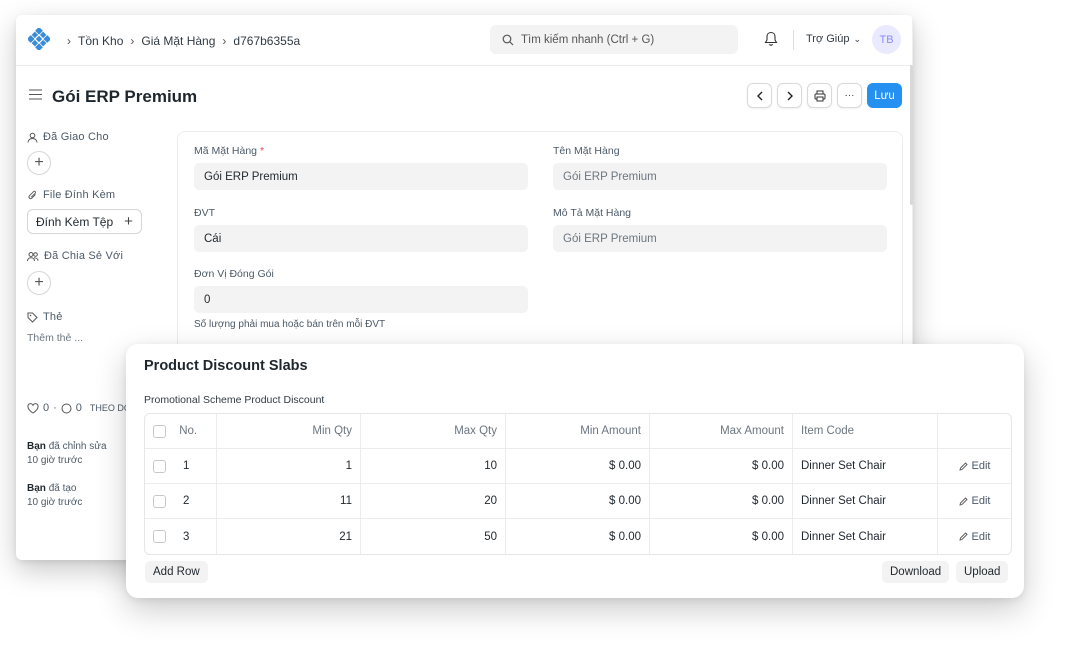  Describe the element at coordinates (916, 572) in the screenshot. I see `download-button: Download` at that location.